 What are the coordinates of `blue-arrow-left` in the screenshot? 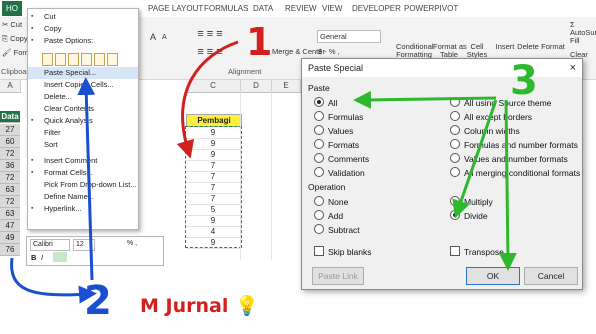 It's located at (53, 280).